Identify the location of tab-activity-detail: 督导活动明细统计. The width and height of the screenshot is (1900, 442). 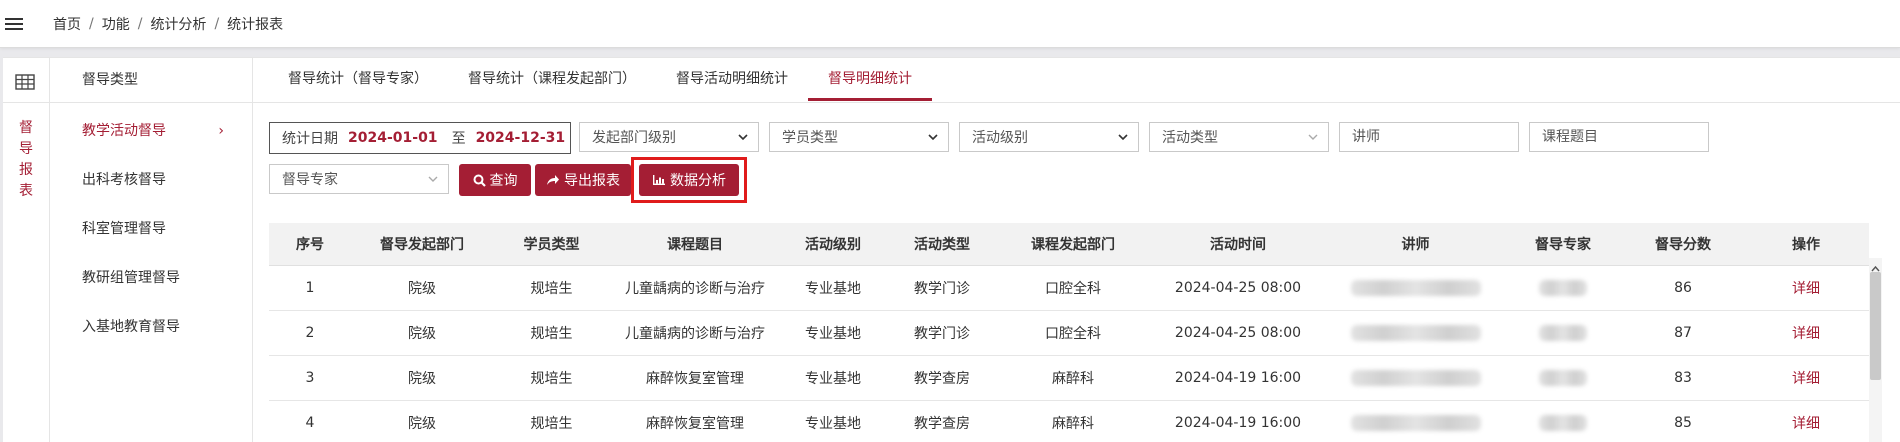
(732, 79).